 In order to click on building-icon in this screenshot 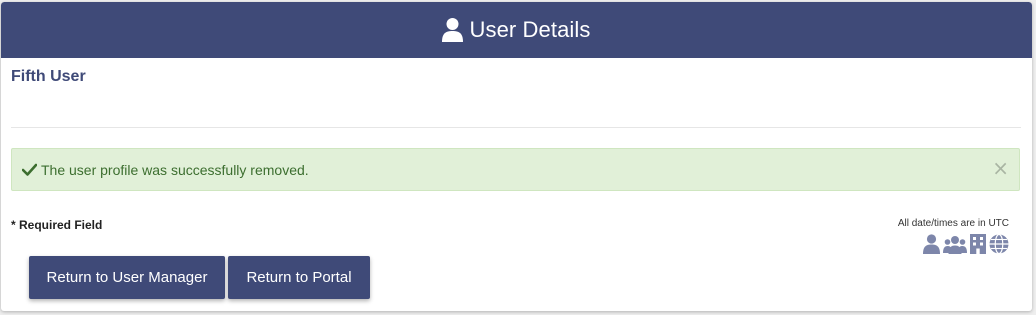, I will do `click(978, 244)`.